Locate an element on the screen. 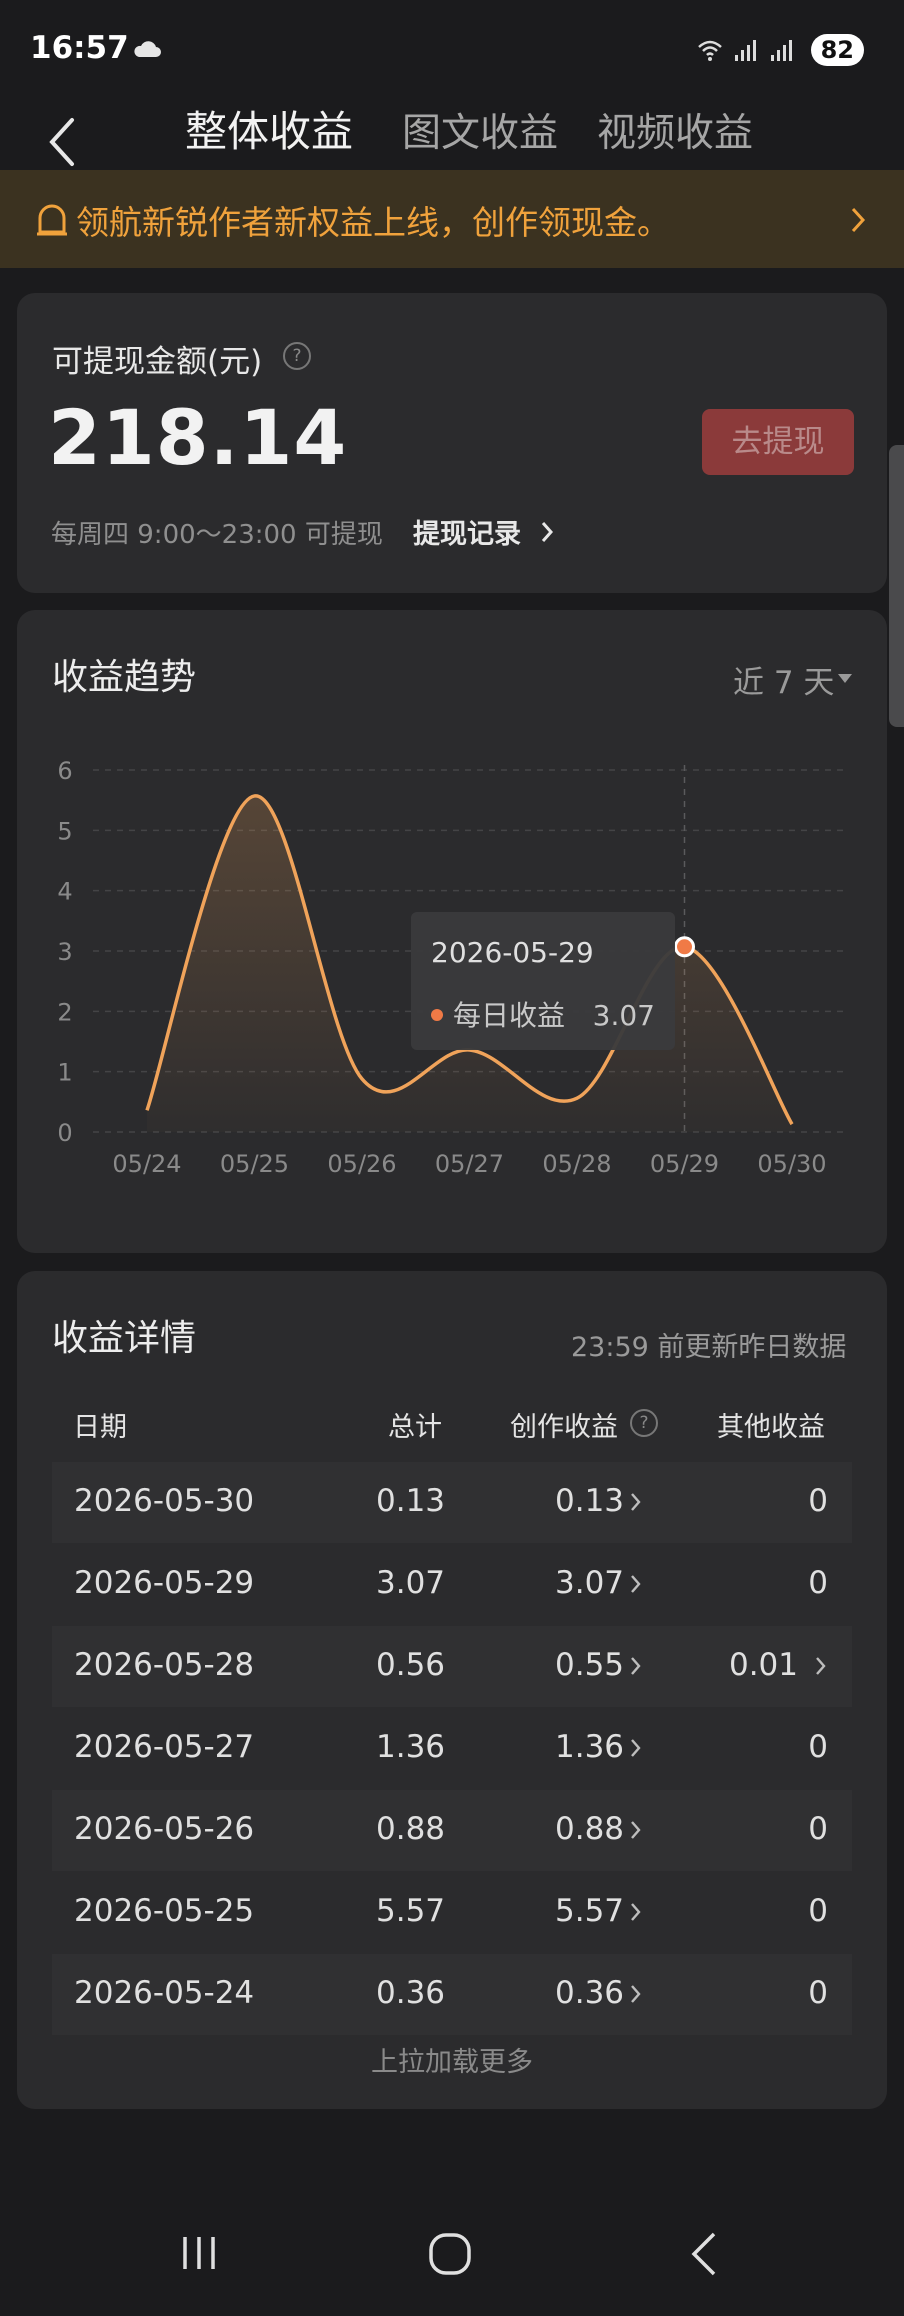 This screenshot has width=904, height=2316. x-tick-label: 05/26 is located at coordinates (361, 1164).